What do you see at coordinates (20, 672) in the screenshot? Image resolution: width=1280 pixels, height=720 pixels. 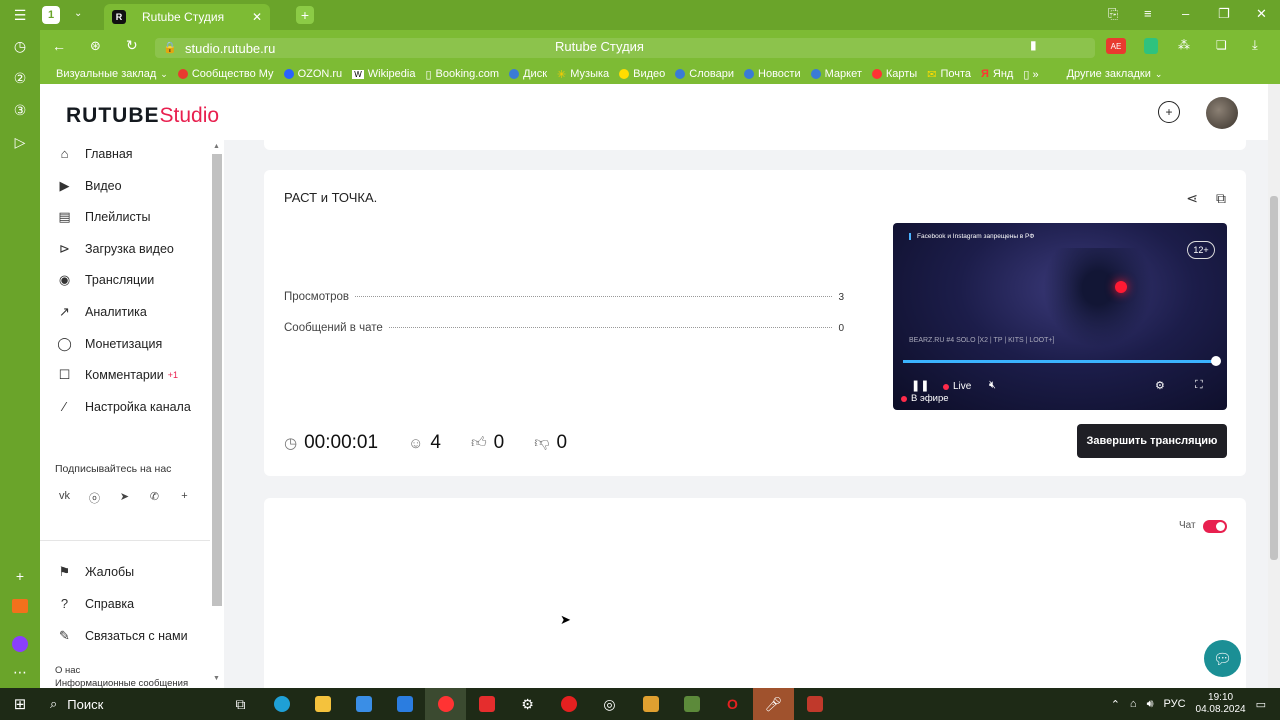 I see `more-icon: ⋯` at bounding box center [20, 672].